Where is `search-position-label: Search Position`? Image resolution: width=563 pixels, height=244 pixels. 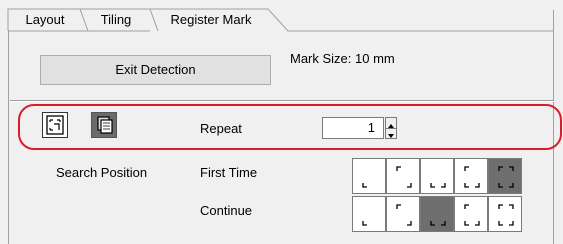
search-position-label: Search Position is located at coordinates (102, 172).